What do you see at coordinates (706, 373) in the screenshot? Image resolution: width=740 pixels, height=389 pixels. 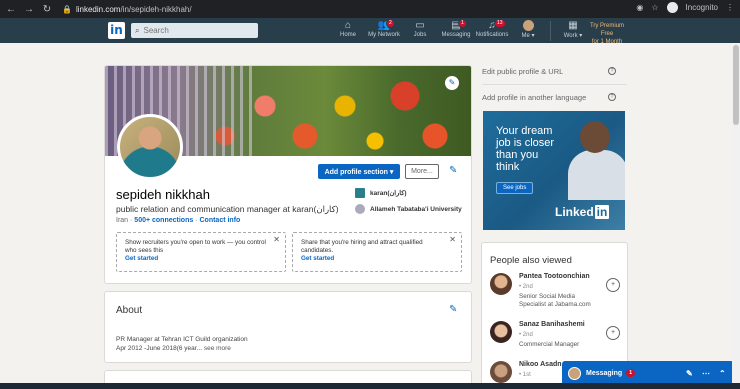 I see `more-options-icon: ⋯` at bounding box center [706, 373].